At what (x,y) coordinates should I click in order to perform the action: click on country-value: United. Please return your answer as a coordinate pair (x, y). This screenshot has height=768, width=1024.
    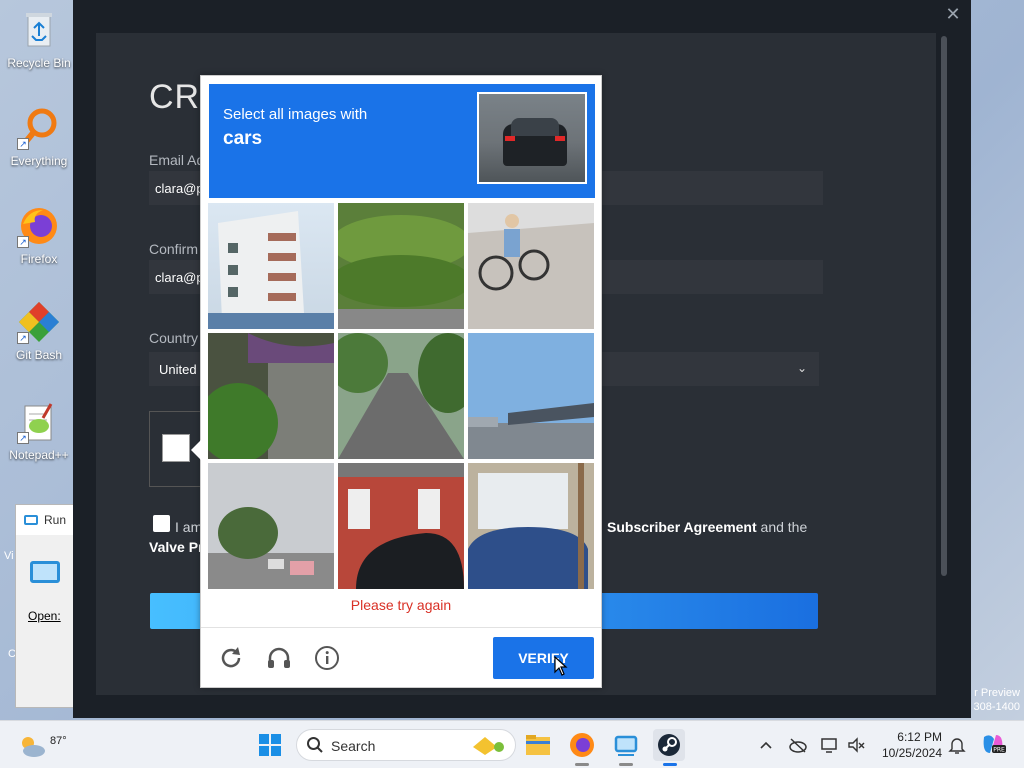
    Looking at the image, I should click on (178, 369).